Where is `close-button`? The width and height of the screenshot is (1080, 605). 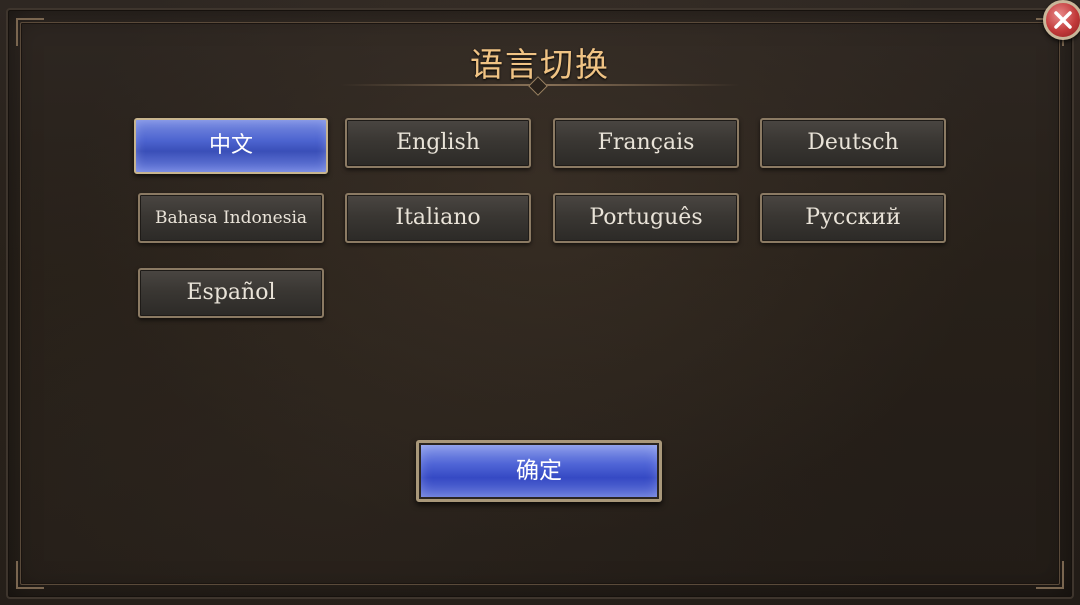
close-button is located at coordinates (1061, 20).